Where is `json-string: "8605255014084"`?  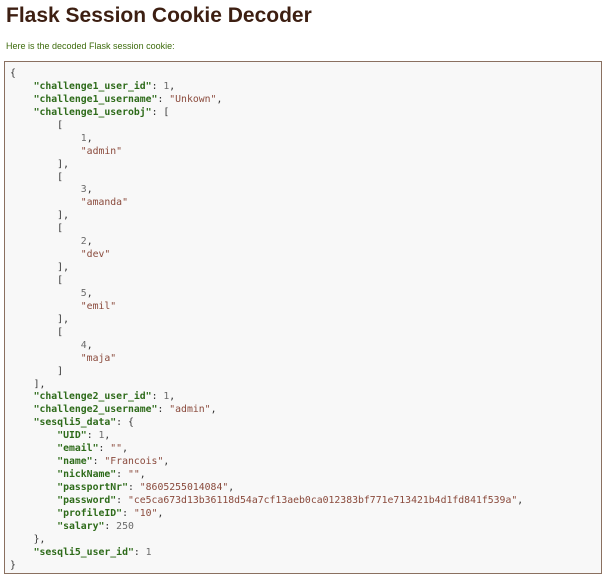
json-string: "8605255014084" is located at coordinates (184, 487).